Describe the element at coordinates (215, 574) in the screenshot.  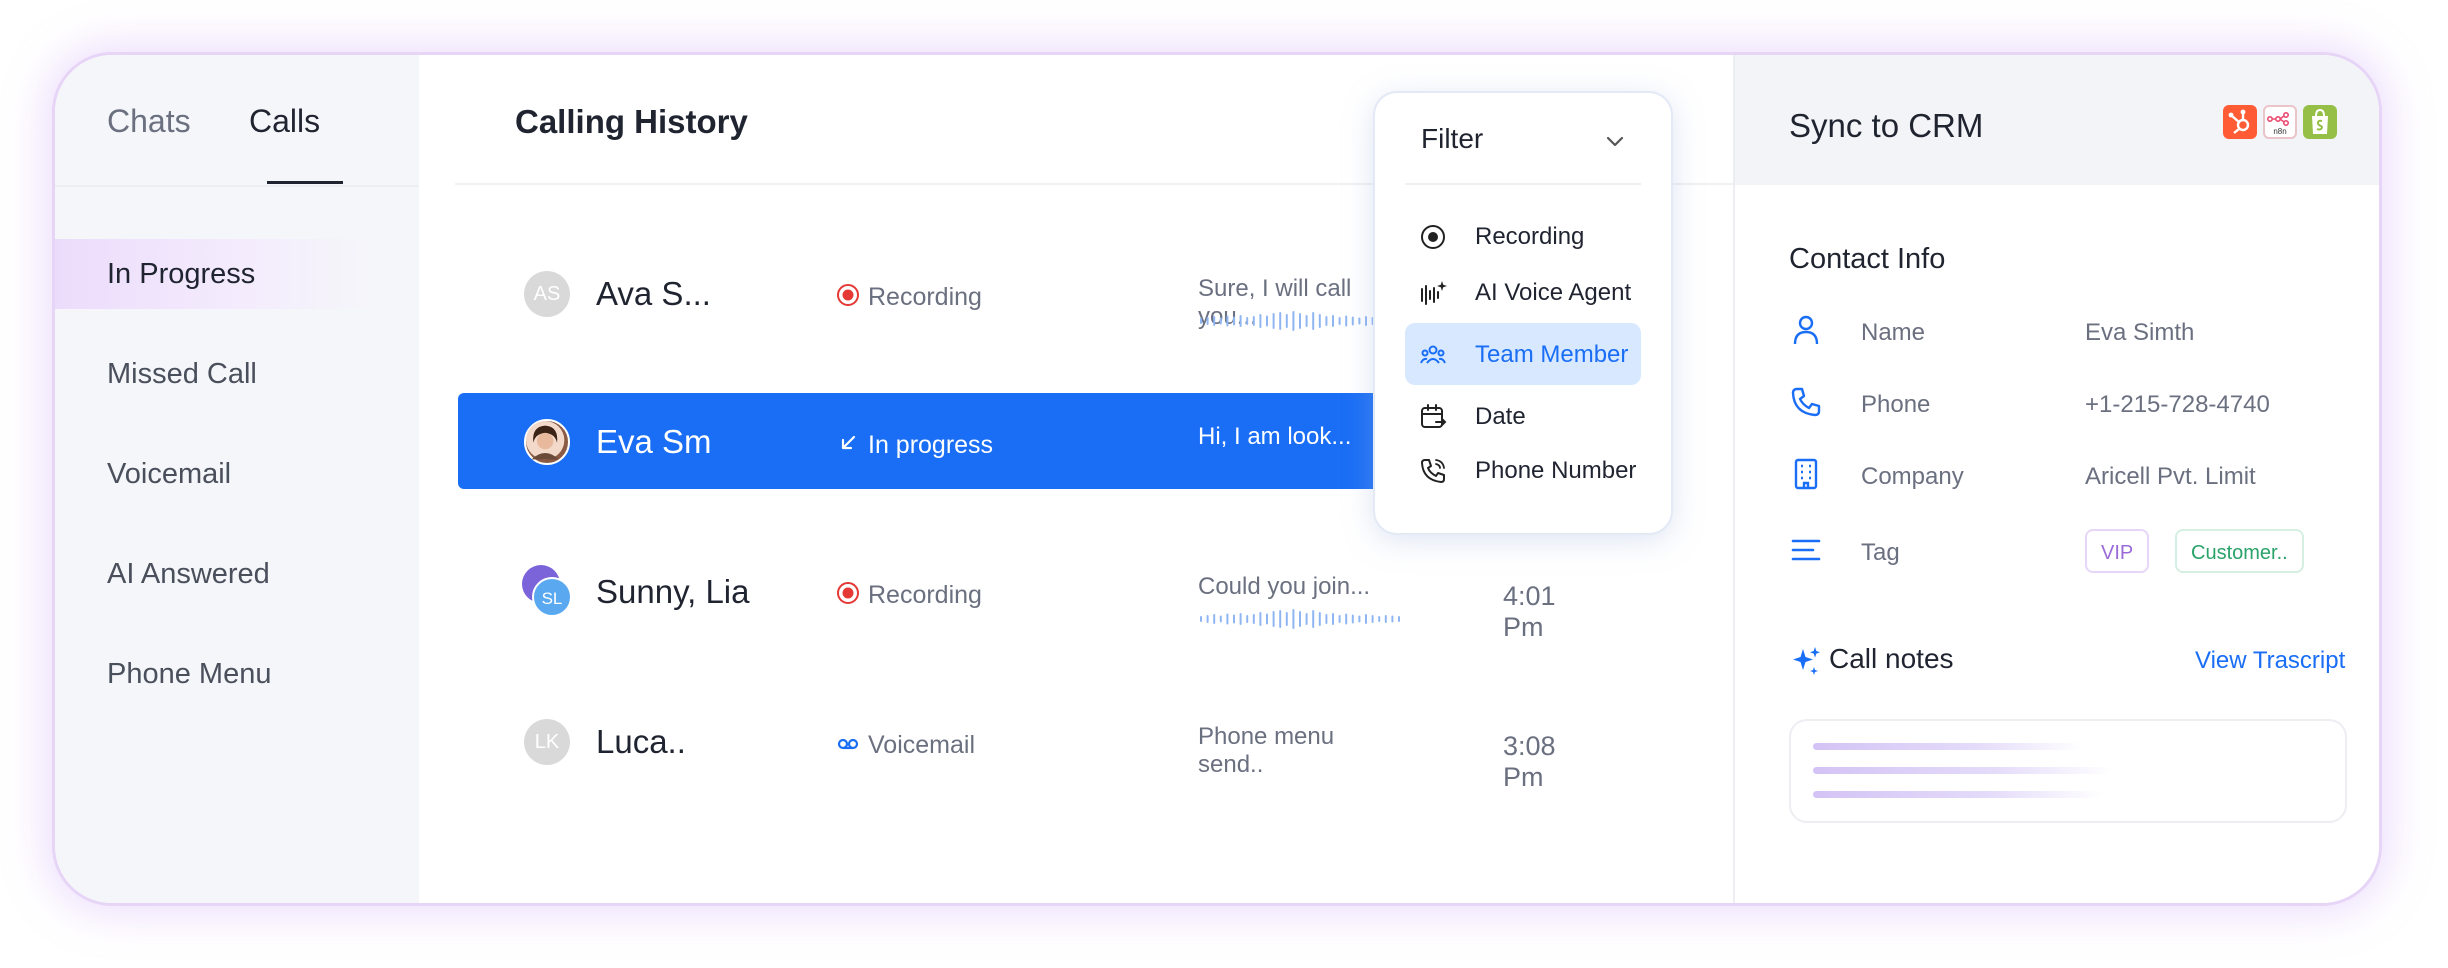
I see `sidebar-item-ai-answered: AI Answered` at that location.